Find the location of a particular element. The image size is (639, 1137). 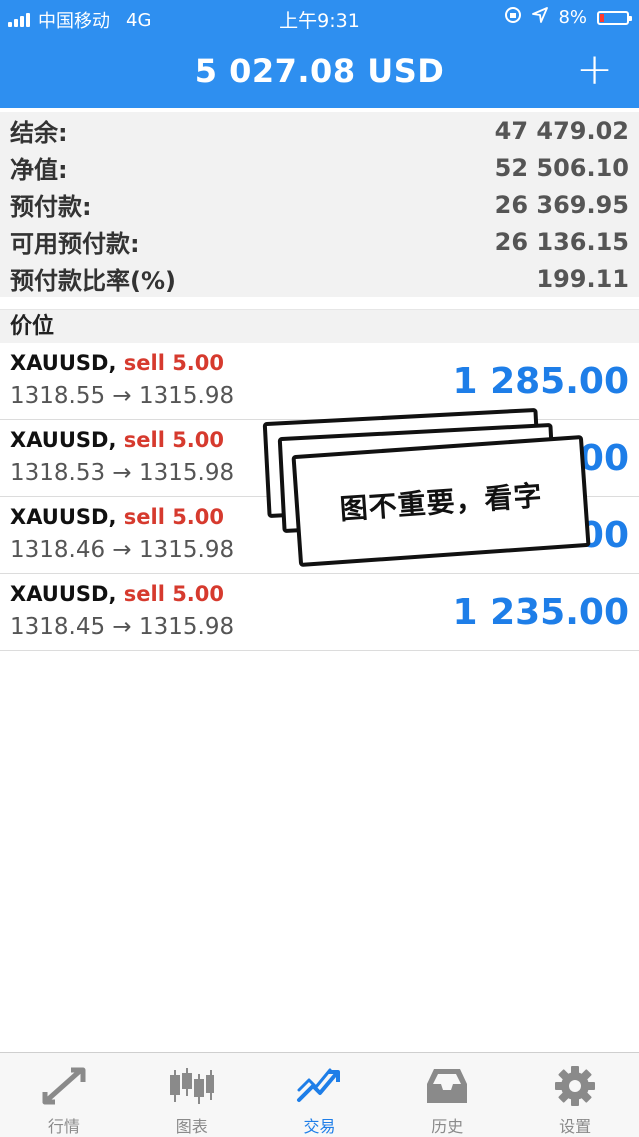

tab-label: 图表 is located at coordinates (191, 1126).